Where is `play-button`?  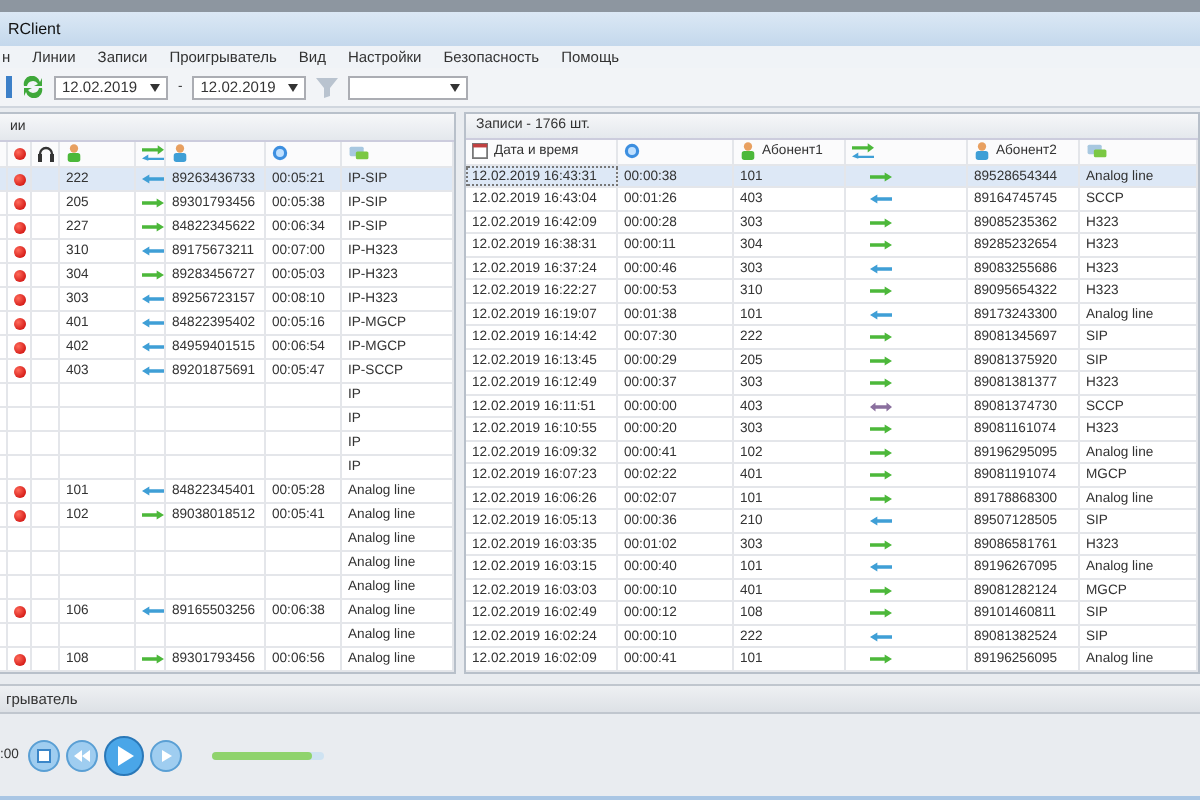 play-button is located at coordinates (124, 755).